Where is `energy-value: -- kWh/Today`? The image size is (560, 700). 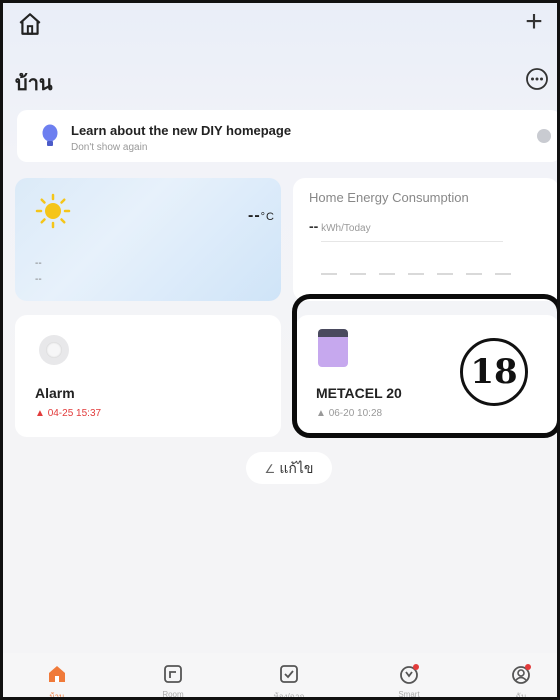
energy-value: -- kWh/Today is located at coordinates (340, 226).